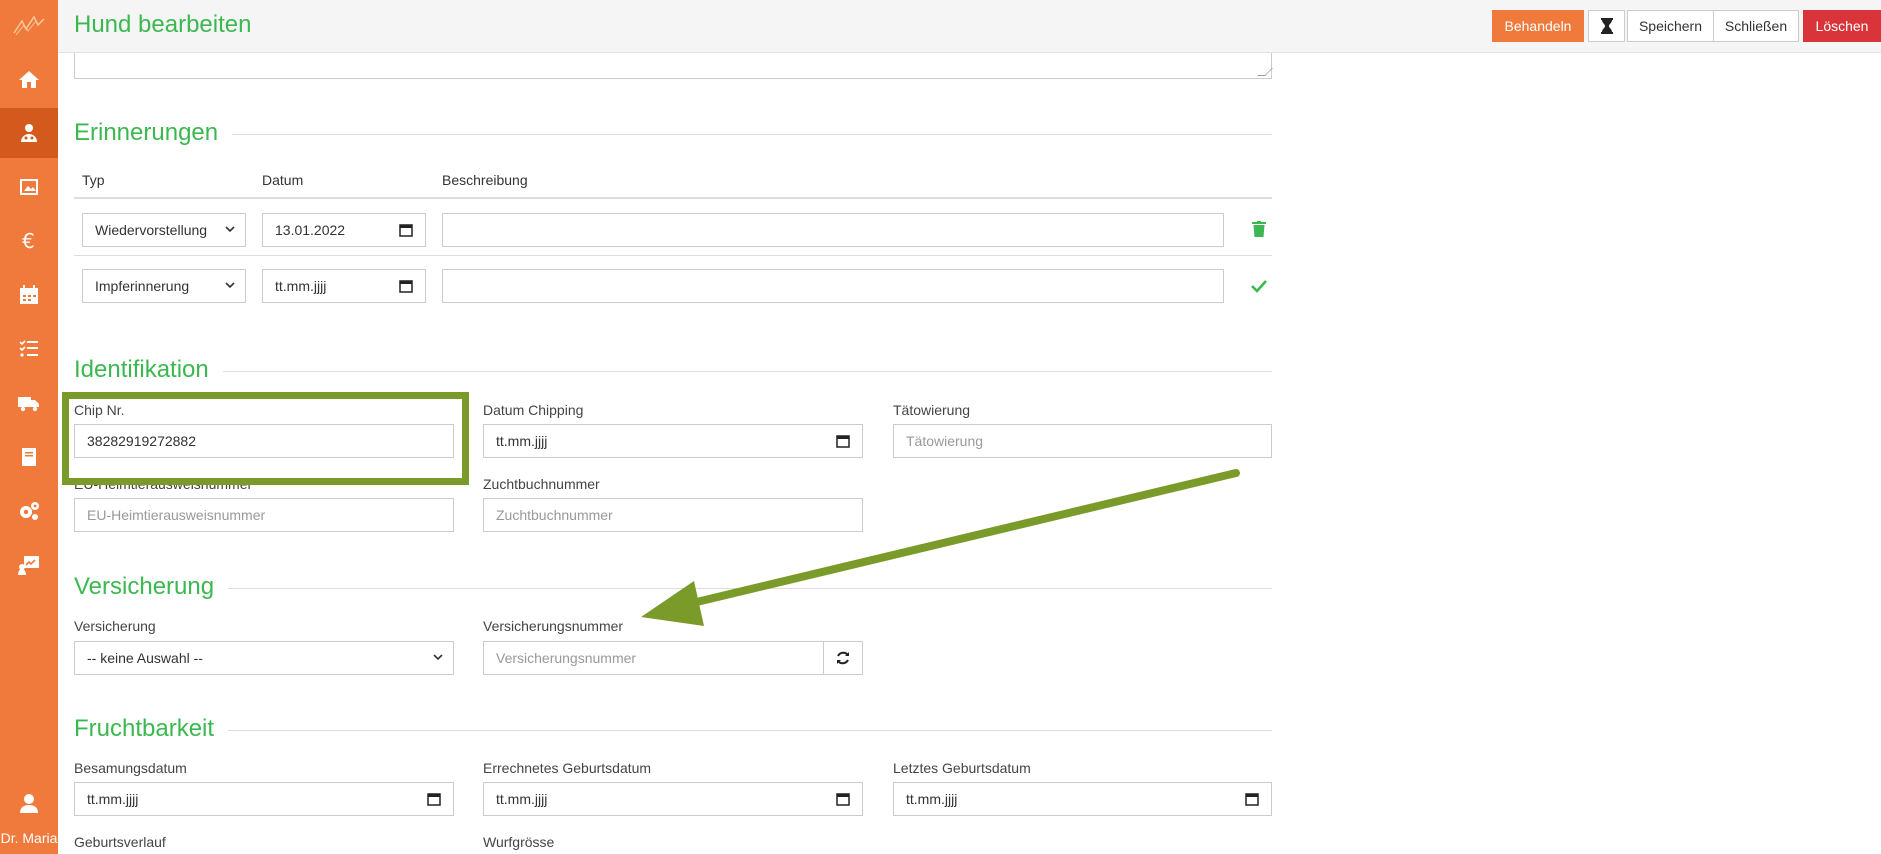 Image resolution: width=1881 pixels, height=854 pixels. I want to click on reminder-date-value: 13.01.2022, so click(310, 230).